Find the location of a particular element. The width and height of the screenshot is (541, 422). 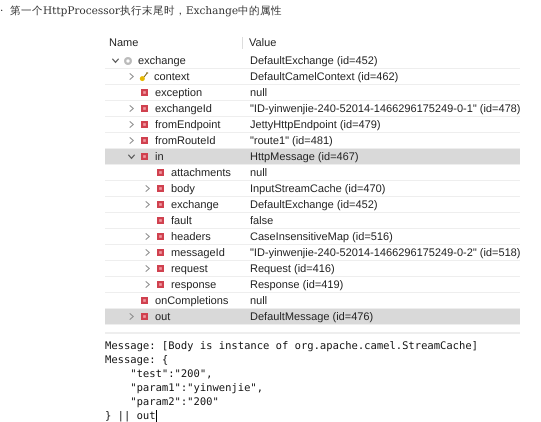

tree-row: body InputStreamCache (id=470) is located at coordinates (312, 189).